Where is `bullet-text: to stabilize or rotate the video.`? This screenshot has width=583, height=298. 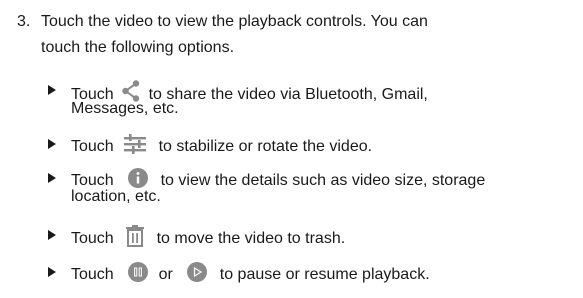
bullet-text: to stabilize or rotate the video. is located at coordinates (265, 146).